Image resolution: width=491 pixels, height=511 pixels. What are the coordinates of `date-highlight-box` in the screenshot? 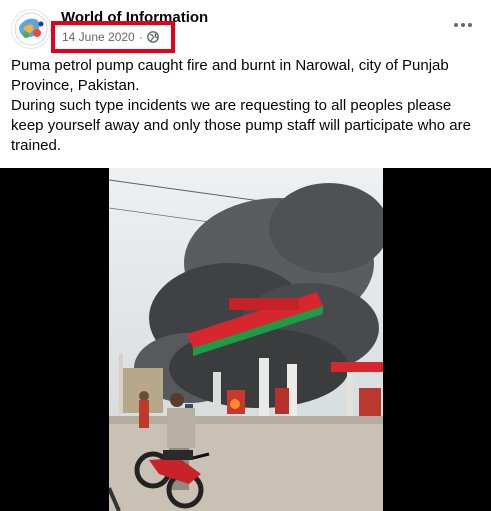 It's located at (113, 37).